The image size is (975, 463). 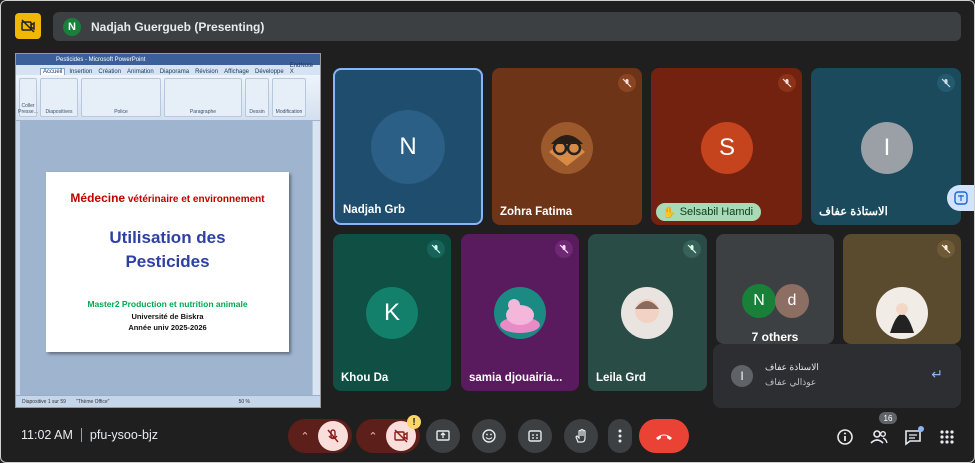 What do you see at coordinates (913, 437) in the screenshot?
I see `chat-button` at bounding box center [913, 437].